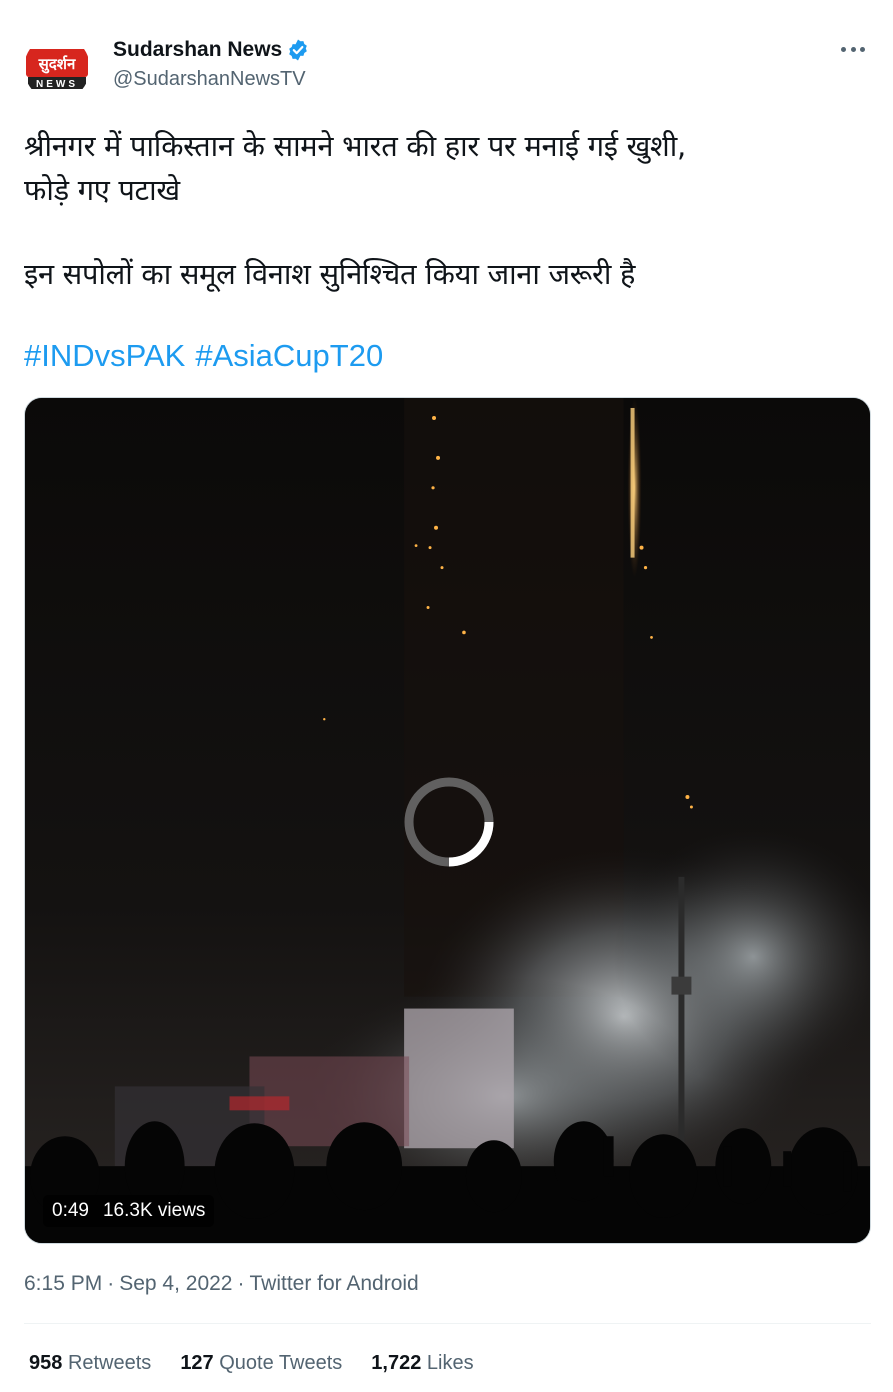 Image resolution: width=893 pixels, height=1392 pixels. What do you see at coordinates (333, 1283) in the screenshot?
I see `tweet-source: Twitter for Android` at bounding box center [333, 1283].